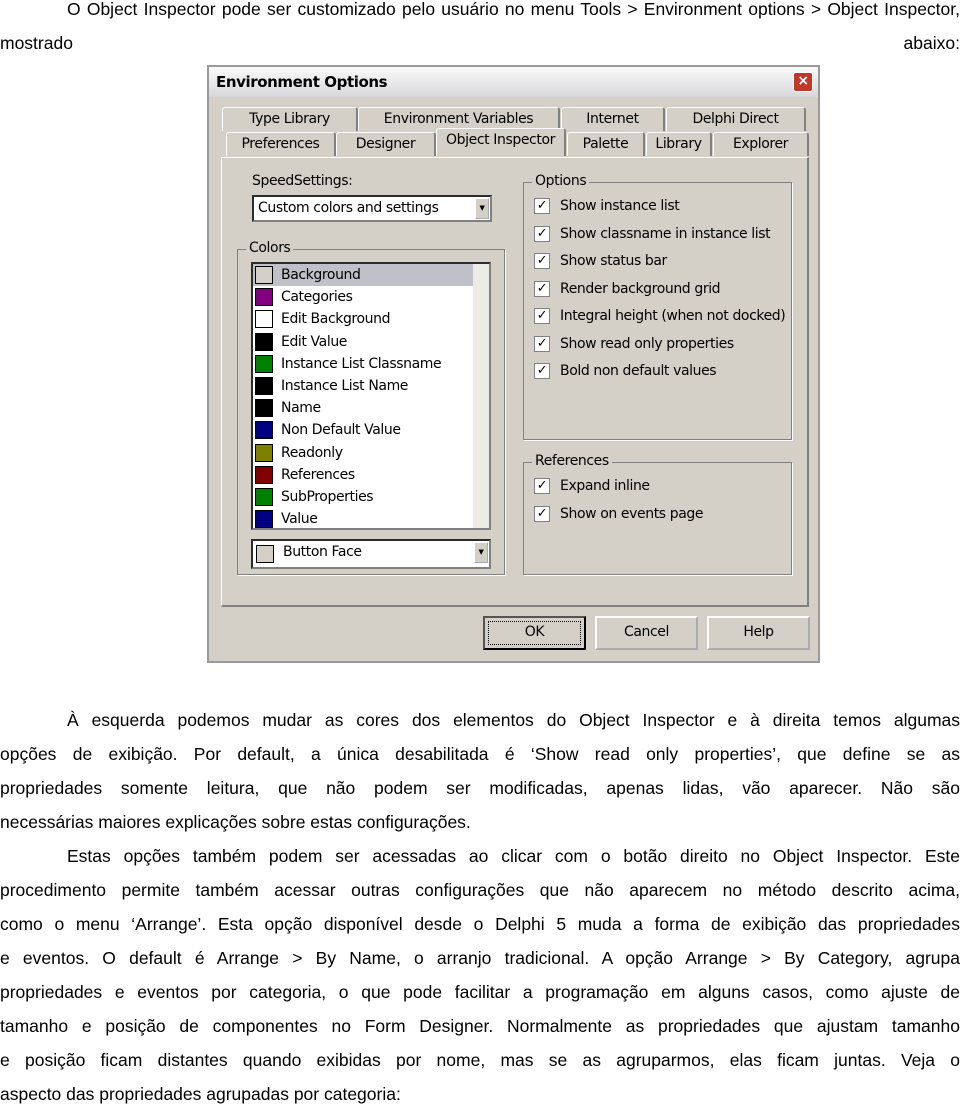 This screenshot has height=1111, width=960. I want to click on help-button: Help, so click(758, 633).